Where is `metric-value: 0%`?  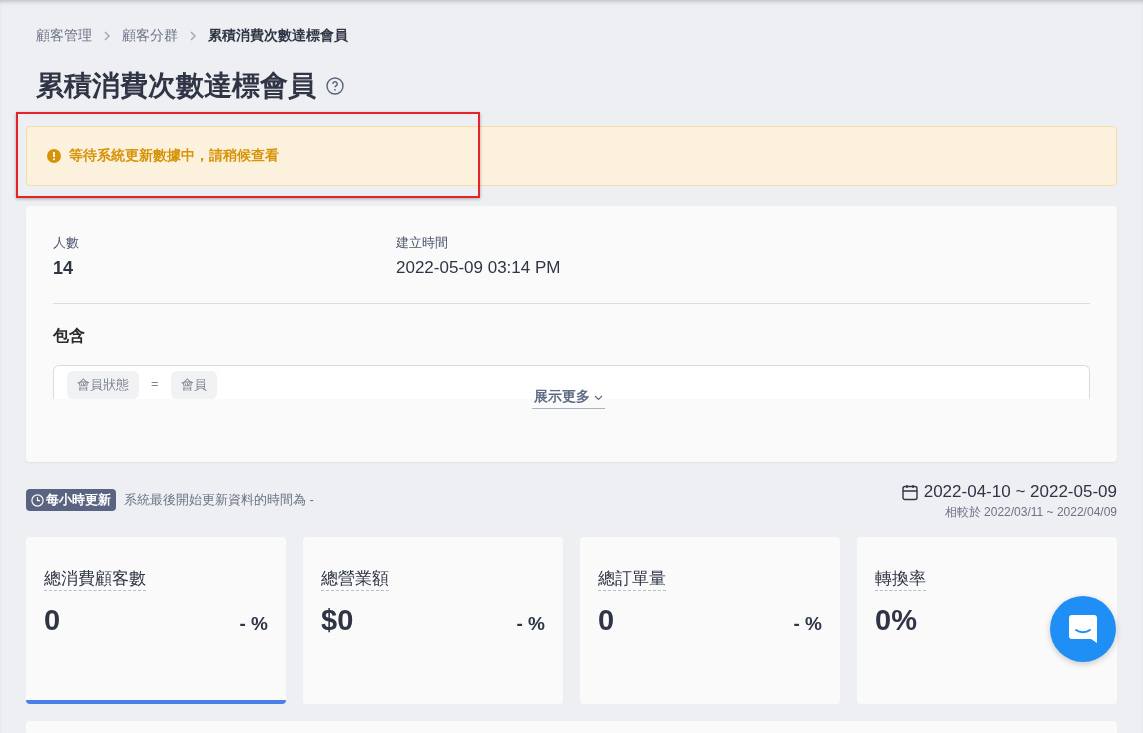 metric-value: 0% is located at coordinates (896, 620).